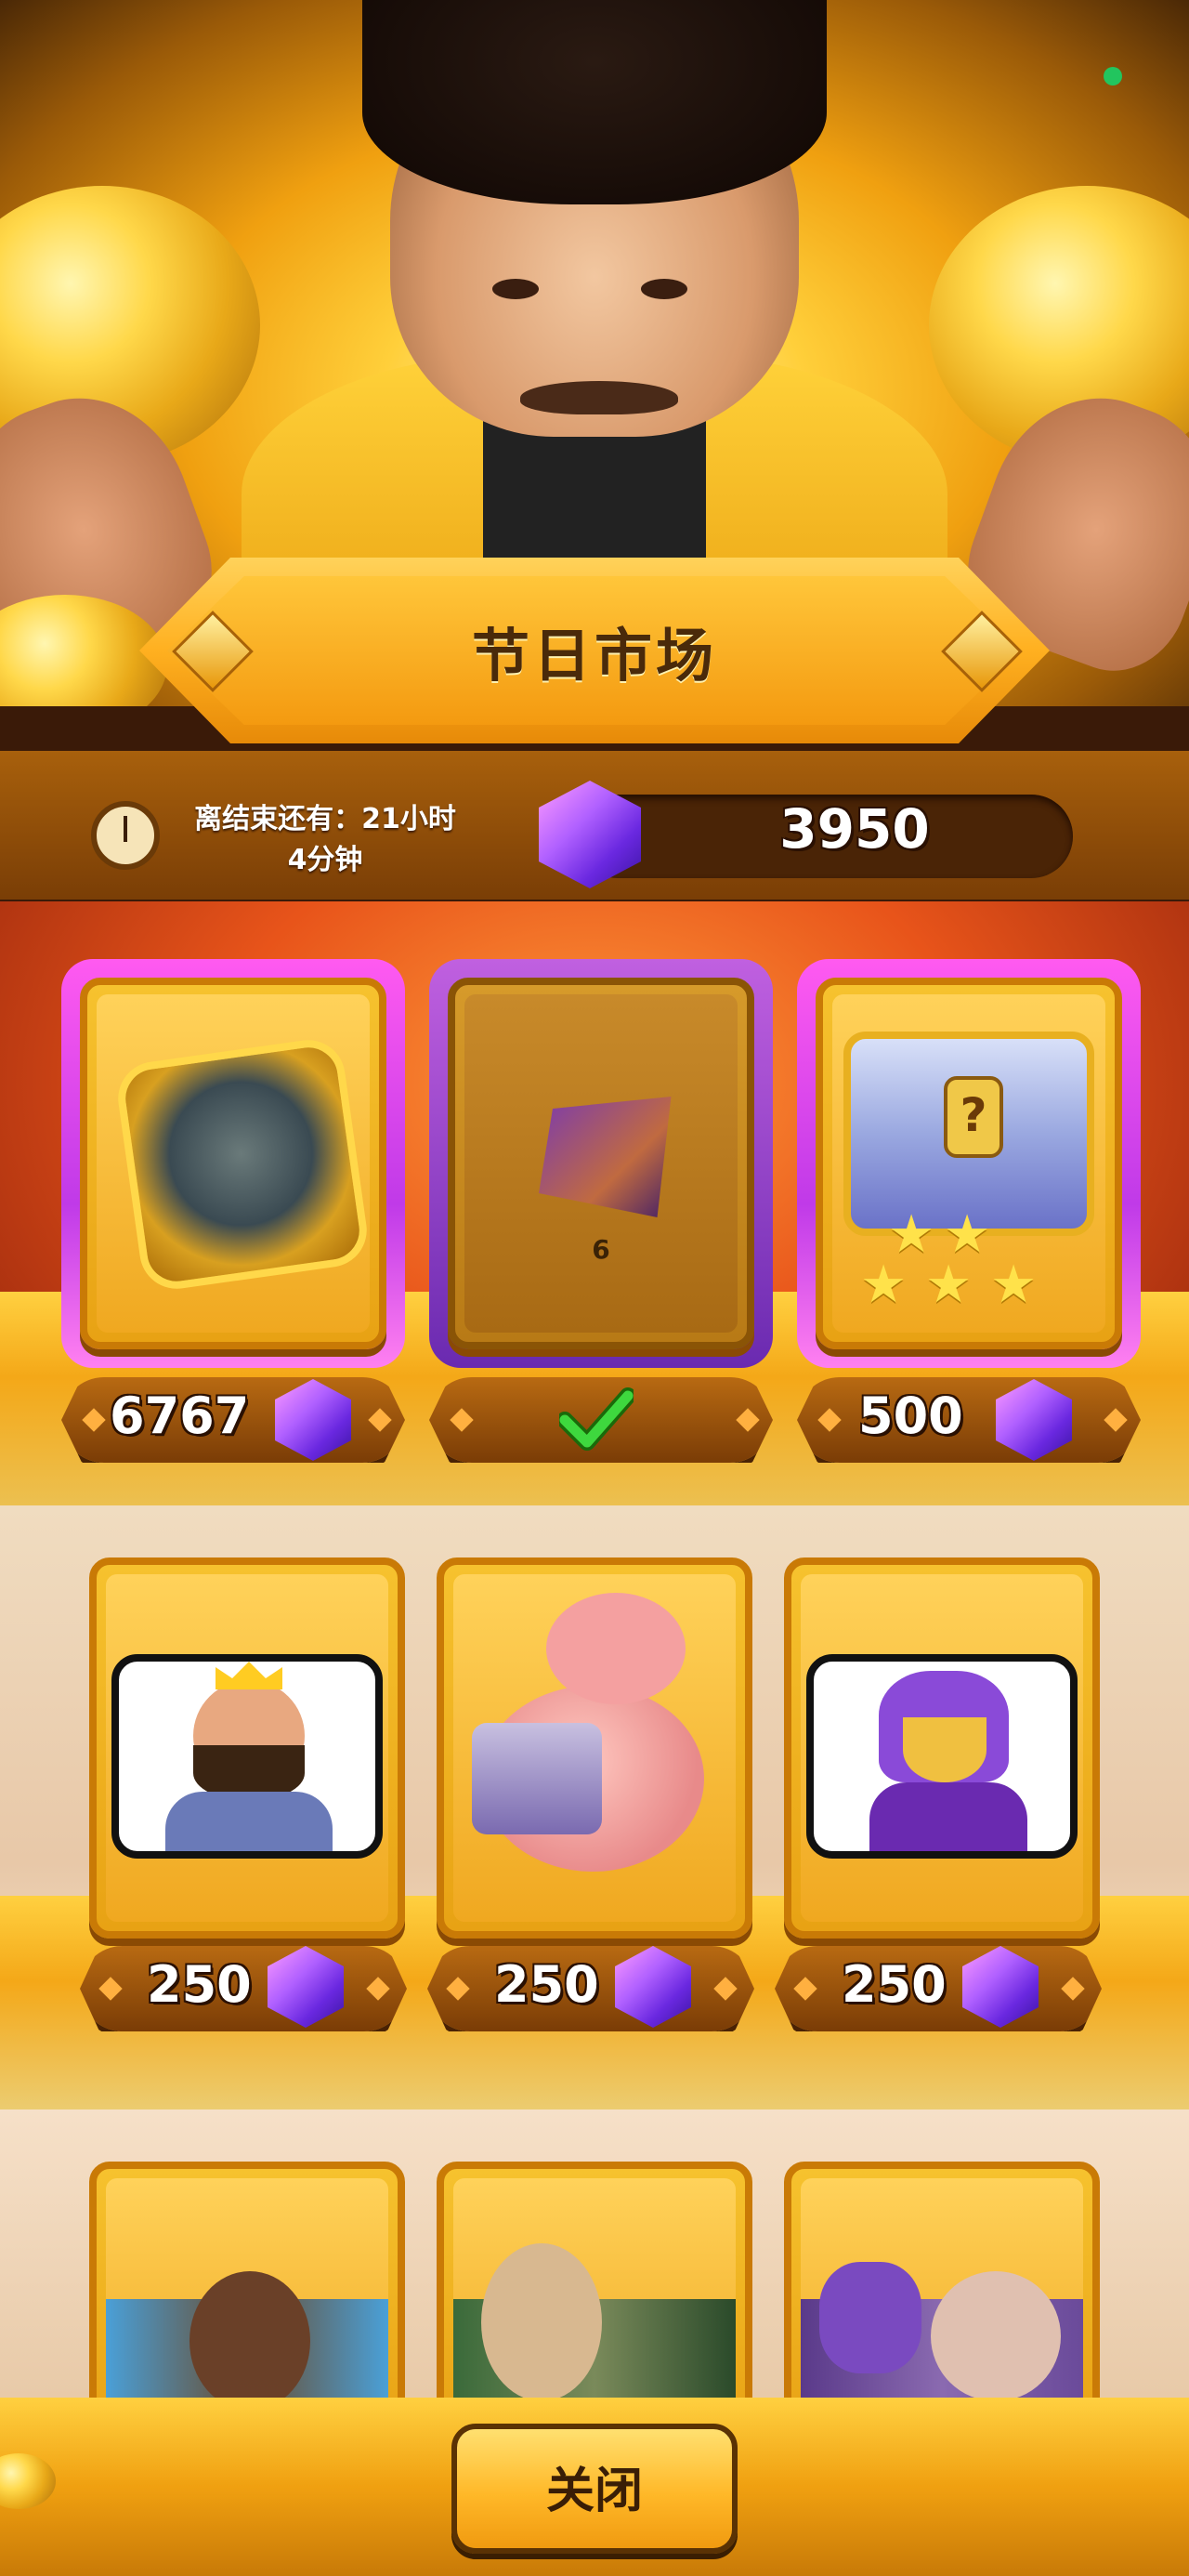 Image resolution: width=1189 pixels, height=2576 pixels. What do you see at coordinates (243, 1164) in the screenshot?
I see `armored-hero-portrait` at bounding box center [243, 1164].